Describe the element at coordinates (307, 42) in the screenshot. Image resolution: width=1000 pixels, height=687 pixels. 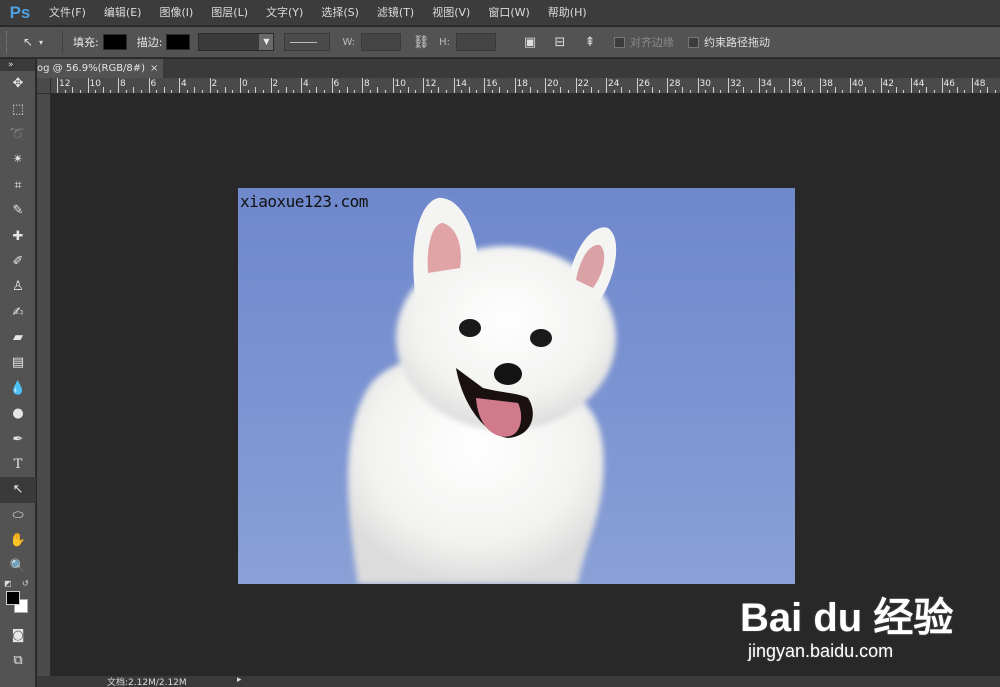
I see `stroke-type-dropdown` at that location.